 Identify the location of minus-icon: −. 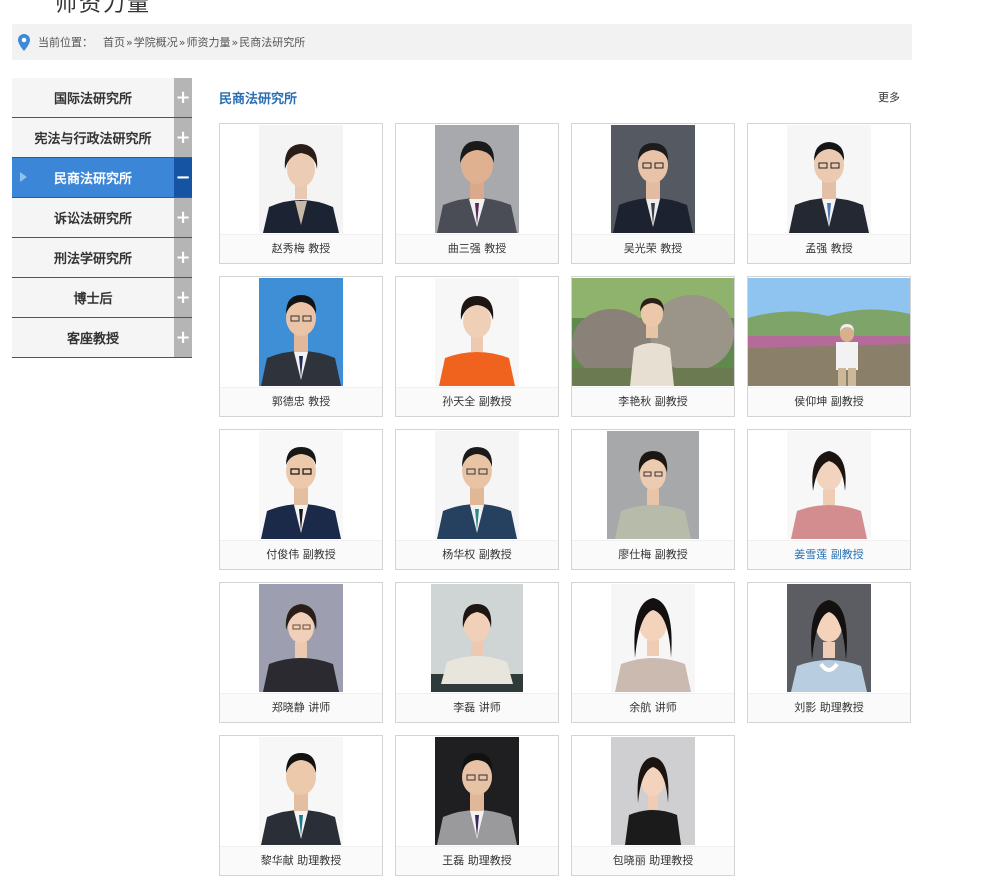
(183, 177).